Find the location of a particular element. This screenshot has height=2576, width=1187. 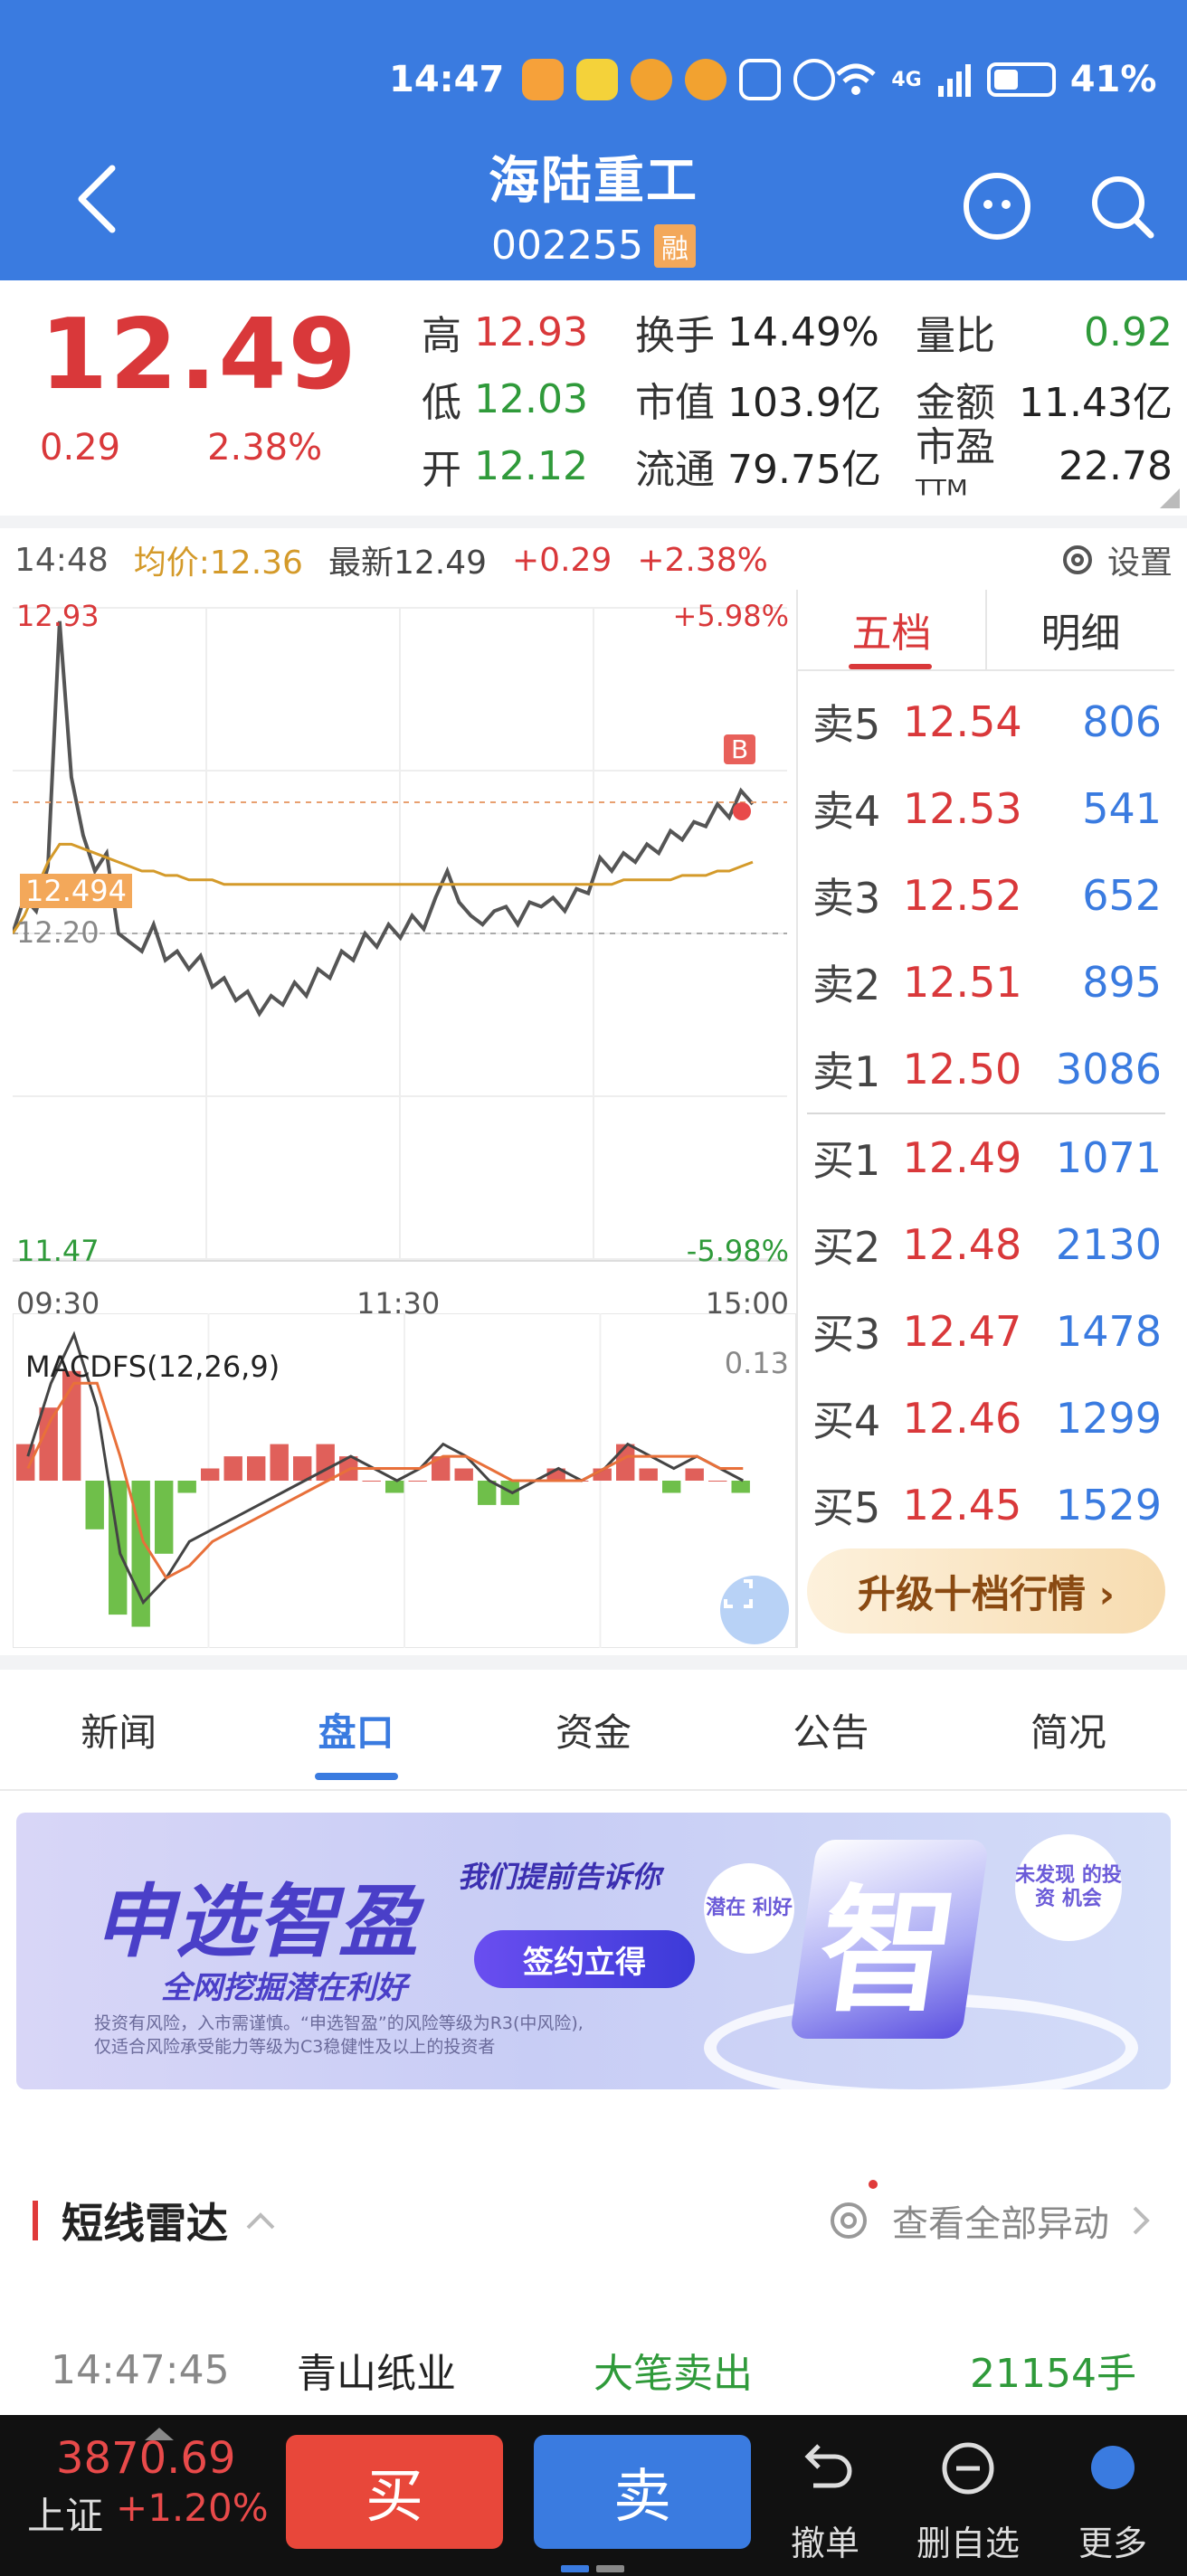

ask-row: 卖3 12.52 652 is located at coordinates (986, 896).